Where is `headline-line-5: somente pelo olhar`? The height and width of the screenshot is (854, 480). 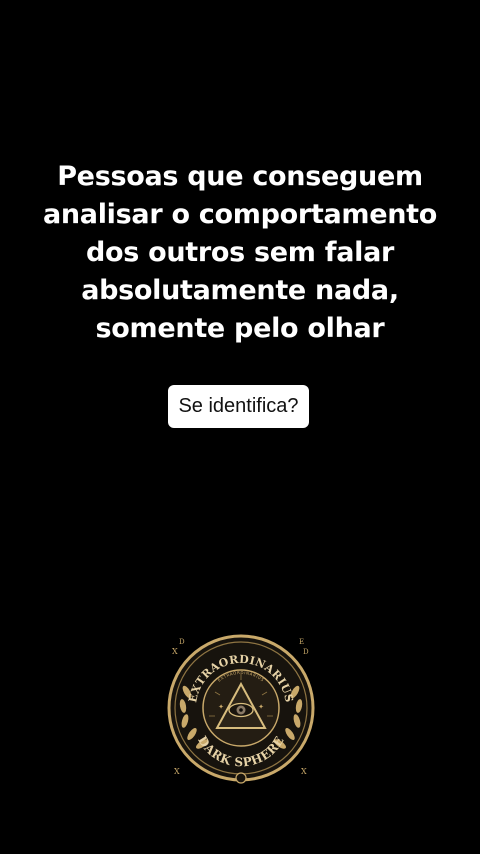
headline-line-5: somente pelo olhar is located at coordinates (240, 328).